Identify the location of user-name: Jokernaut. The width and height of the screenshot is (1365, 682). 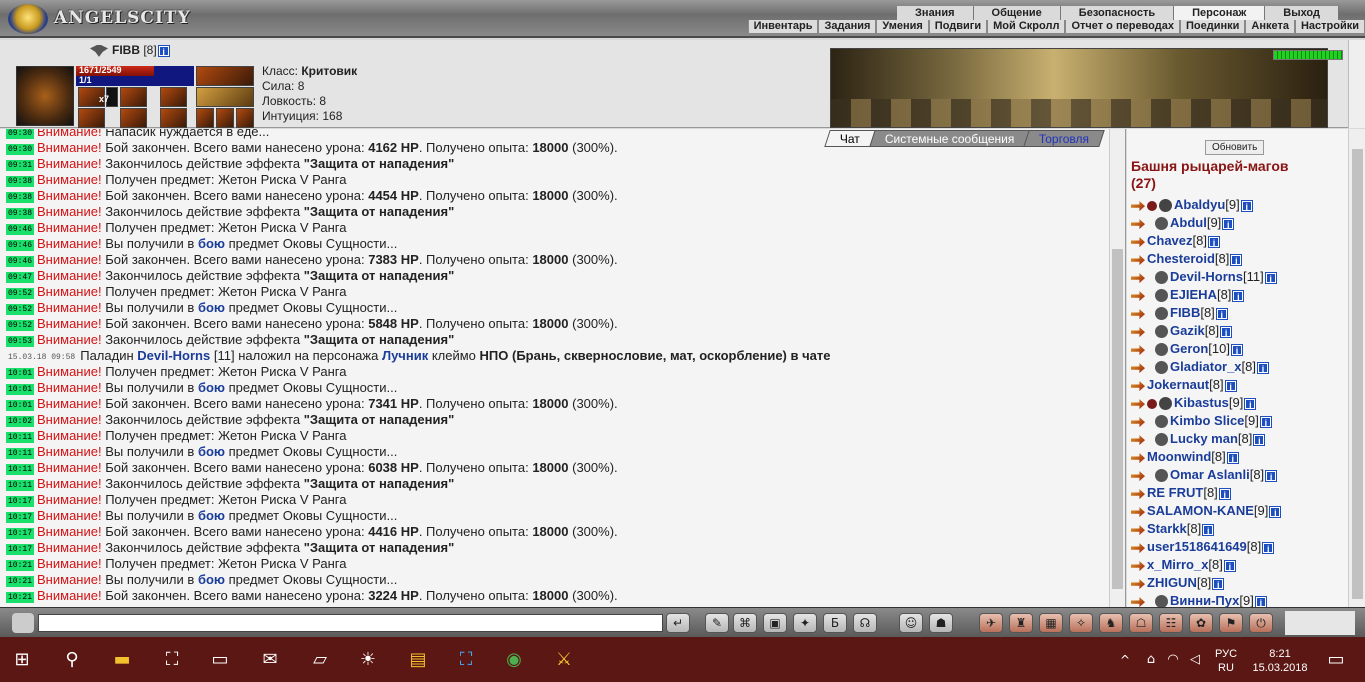
(1178, 384).